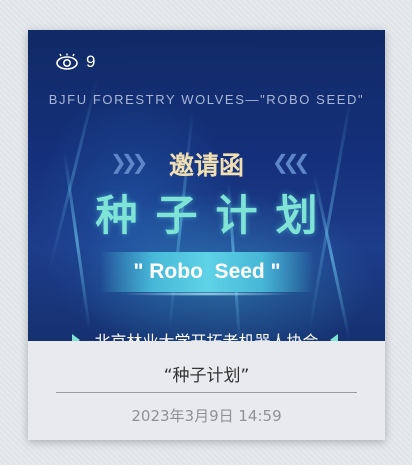  Describe the element at coordinates (206, 373) in the screenshot. I see `article-title: “种子计划”` at that location.